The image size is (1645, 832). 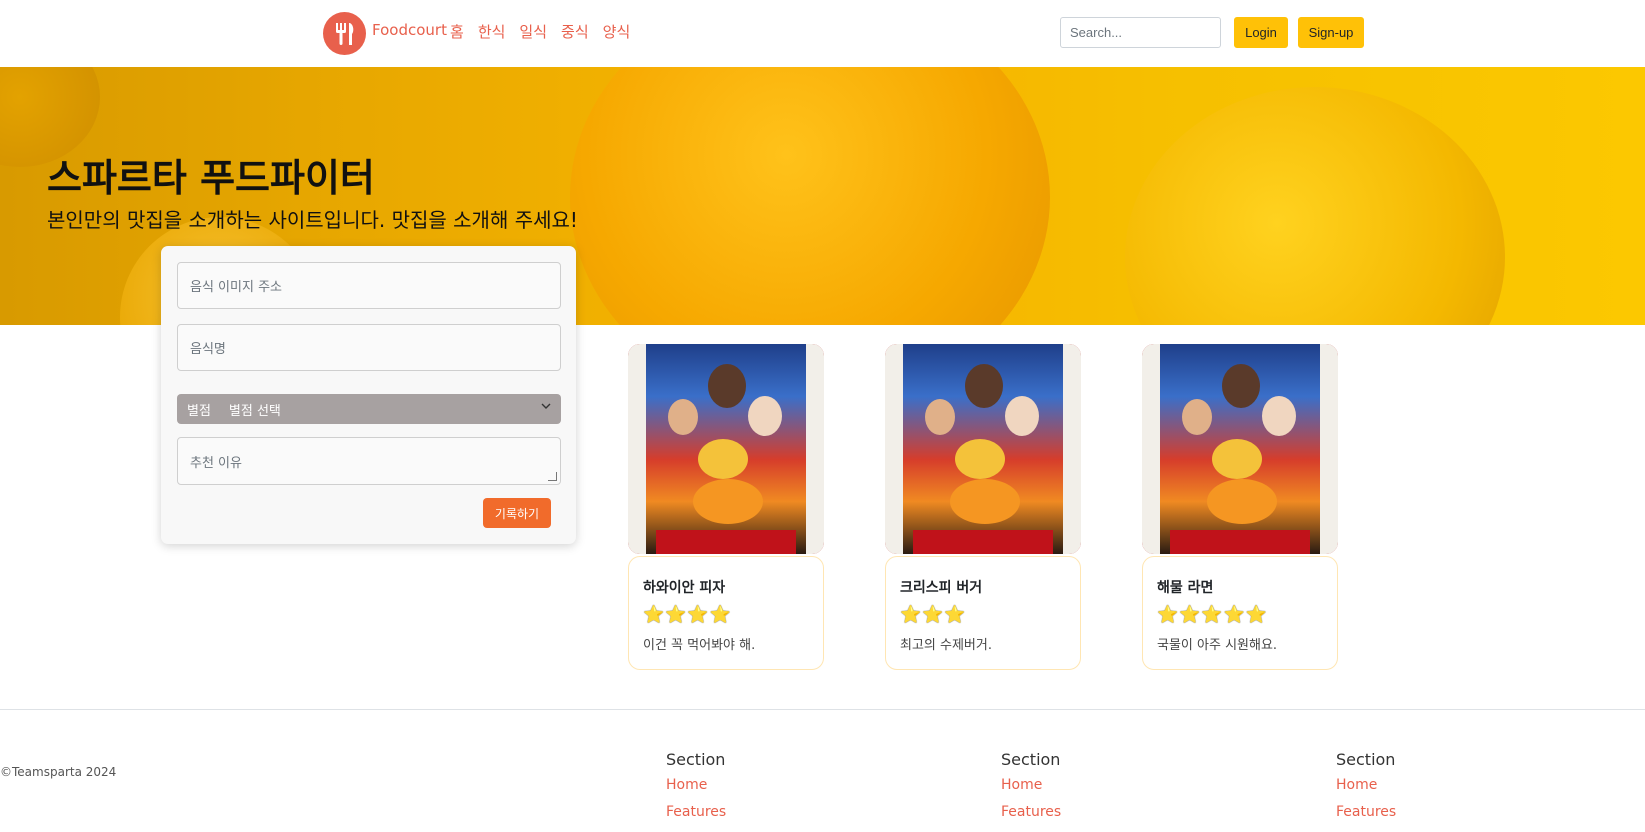 What do you see at coordinates (199, 411) in the screenshot?
I see `rating-label: 별점` at bounding box center [199, 411].